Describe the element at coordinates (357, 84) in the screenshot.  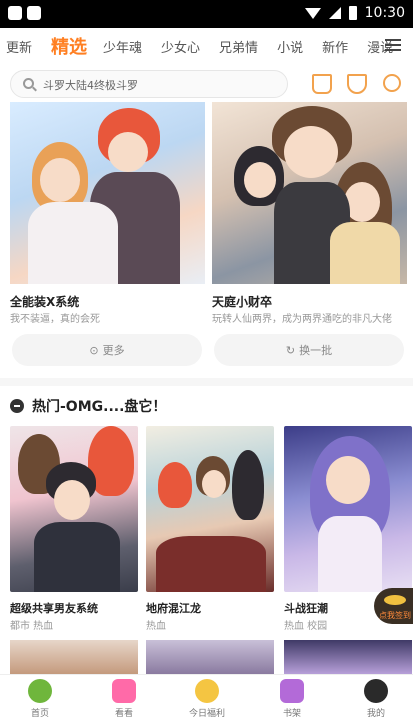
I see `trophy-icon` at that location.